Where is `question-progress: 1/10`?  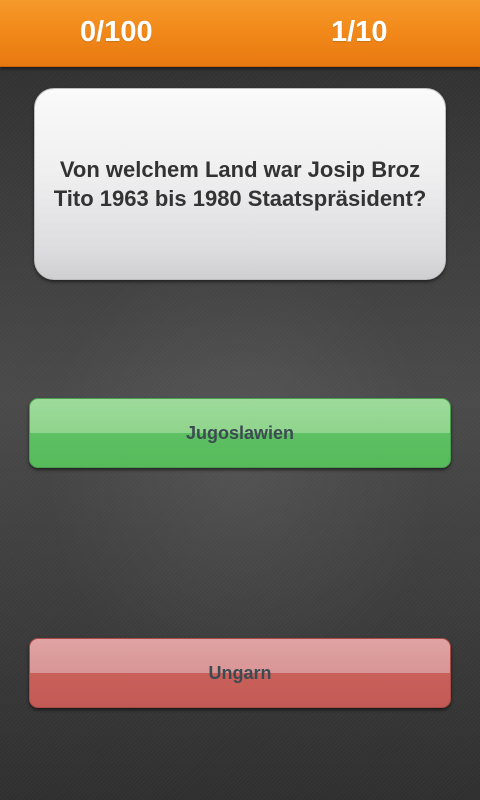 question-progress: 1/10 is located at coordinates (359, 32).